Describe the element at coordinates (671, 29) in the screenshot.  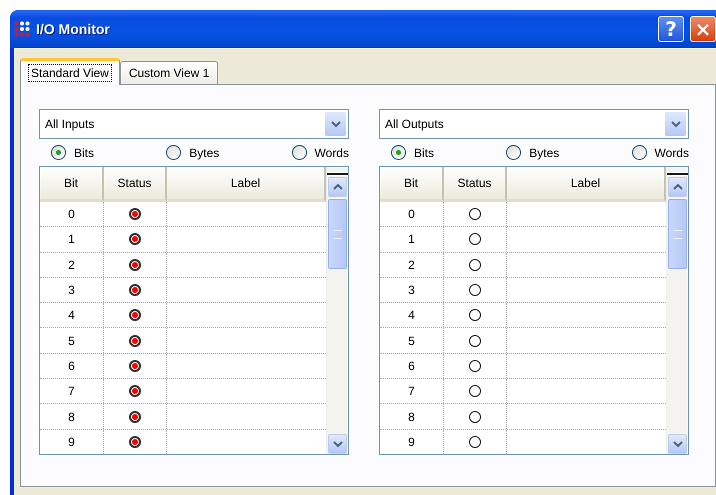
I see `help-button: ?` at that location.